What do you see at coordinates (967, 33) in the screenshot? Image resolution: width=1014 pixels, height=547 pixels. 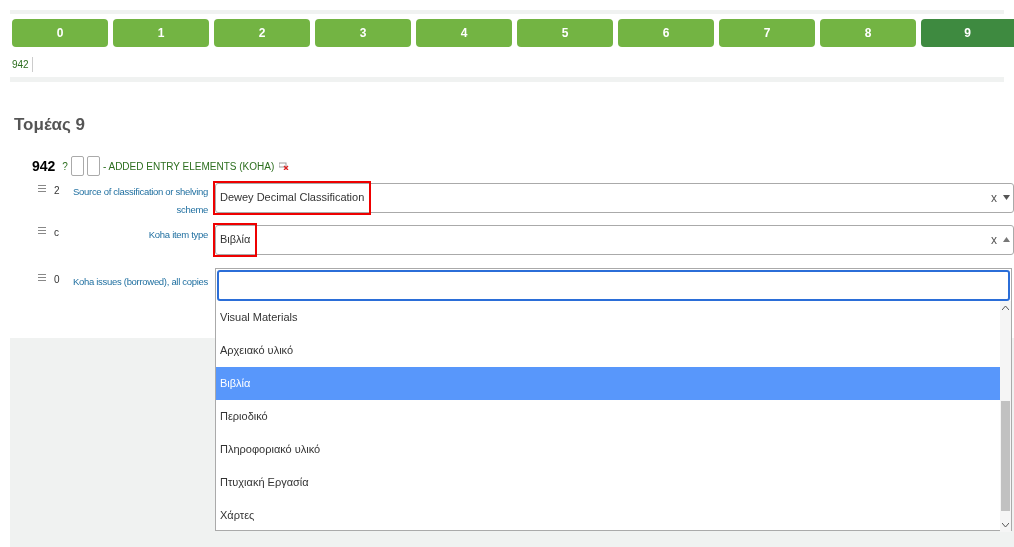 I see `tab: 9` at bounding box center [967, 33].